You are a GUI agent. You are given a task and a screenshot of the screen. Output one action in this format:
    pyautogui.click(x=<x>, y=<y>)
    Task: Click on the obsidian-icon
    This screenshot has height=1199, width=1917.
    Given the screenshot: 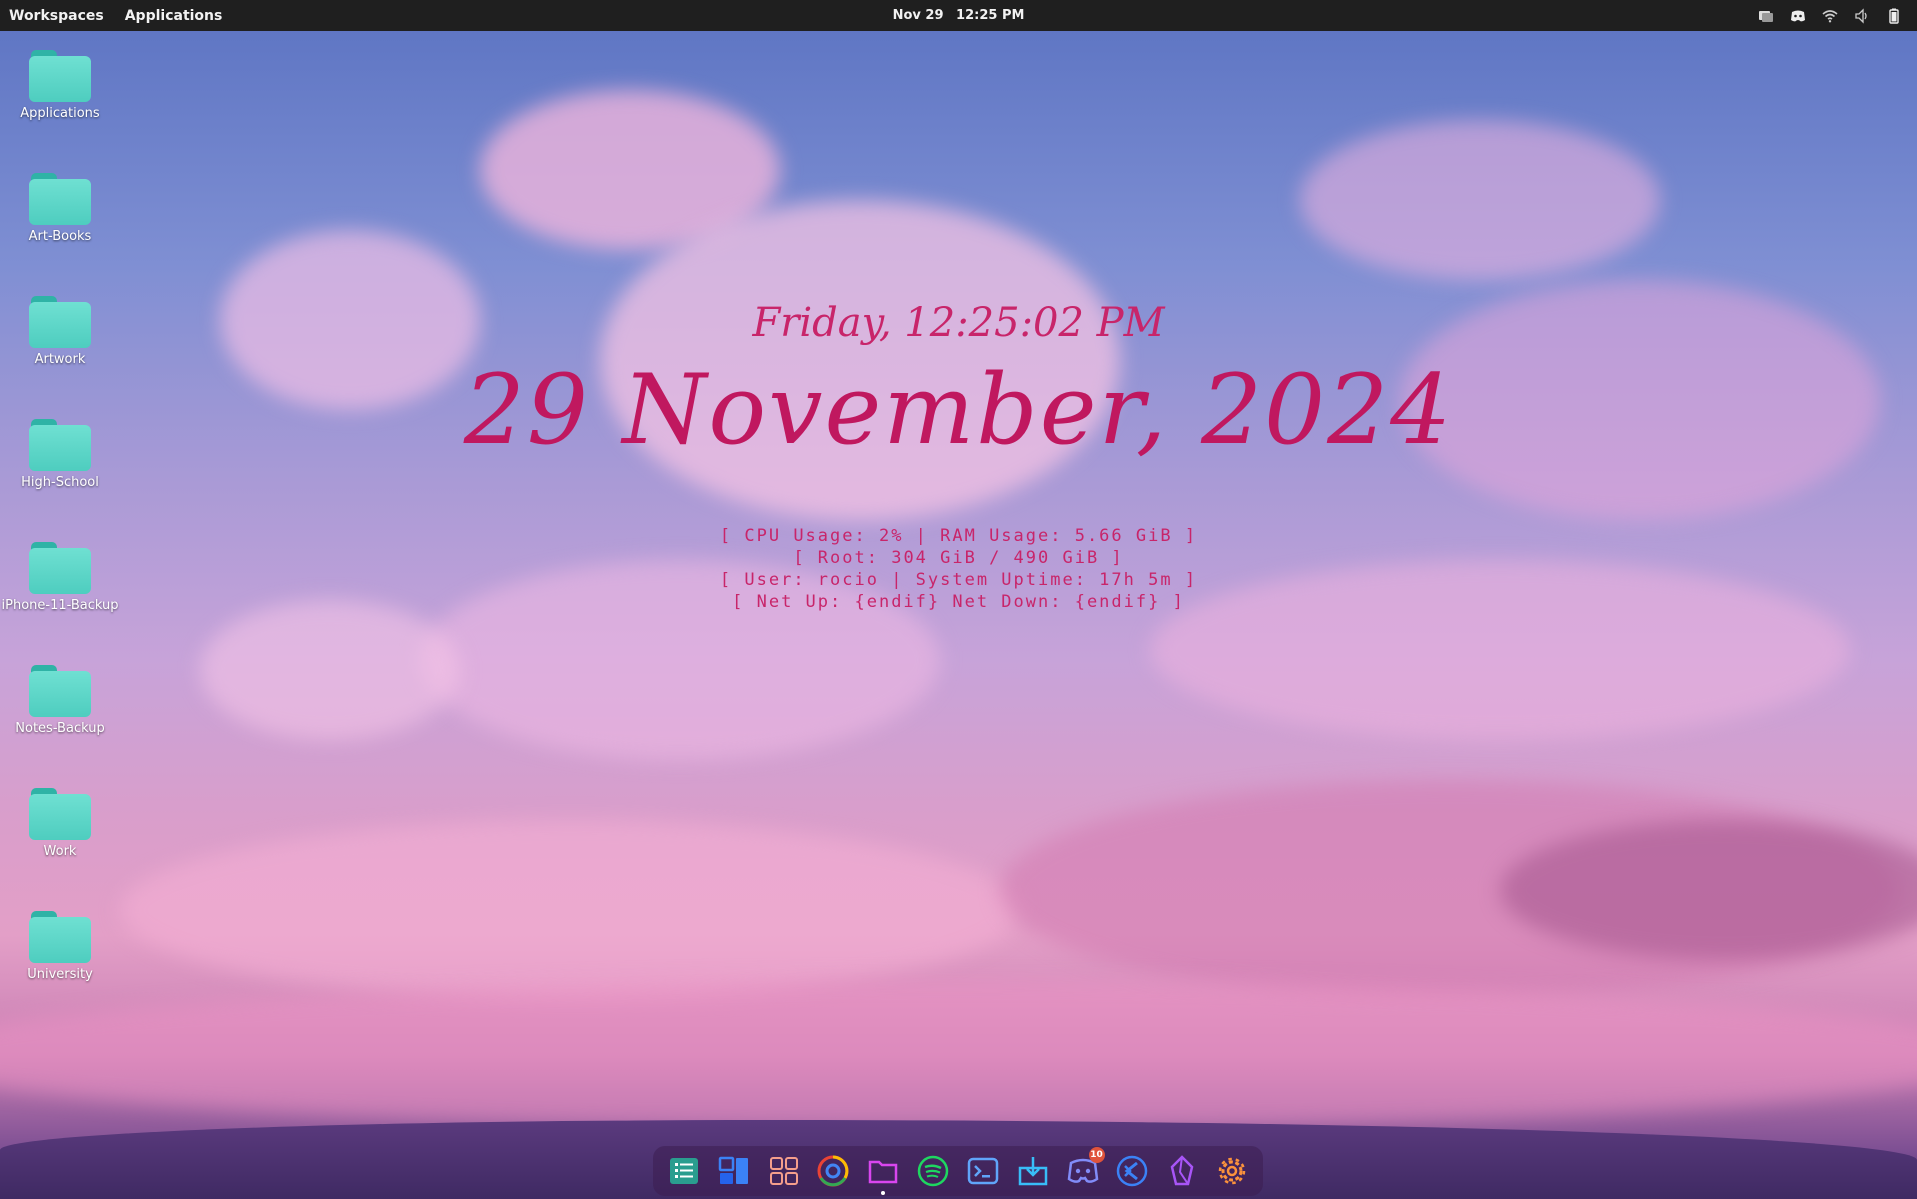 What is the action you would take?
    pyautogui.click(x=1182, y=1171)
    